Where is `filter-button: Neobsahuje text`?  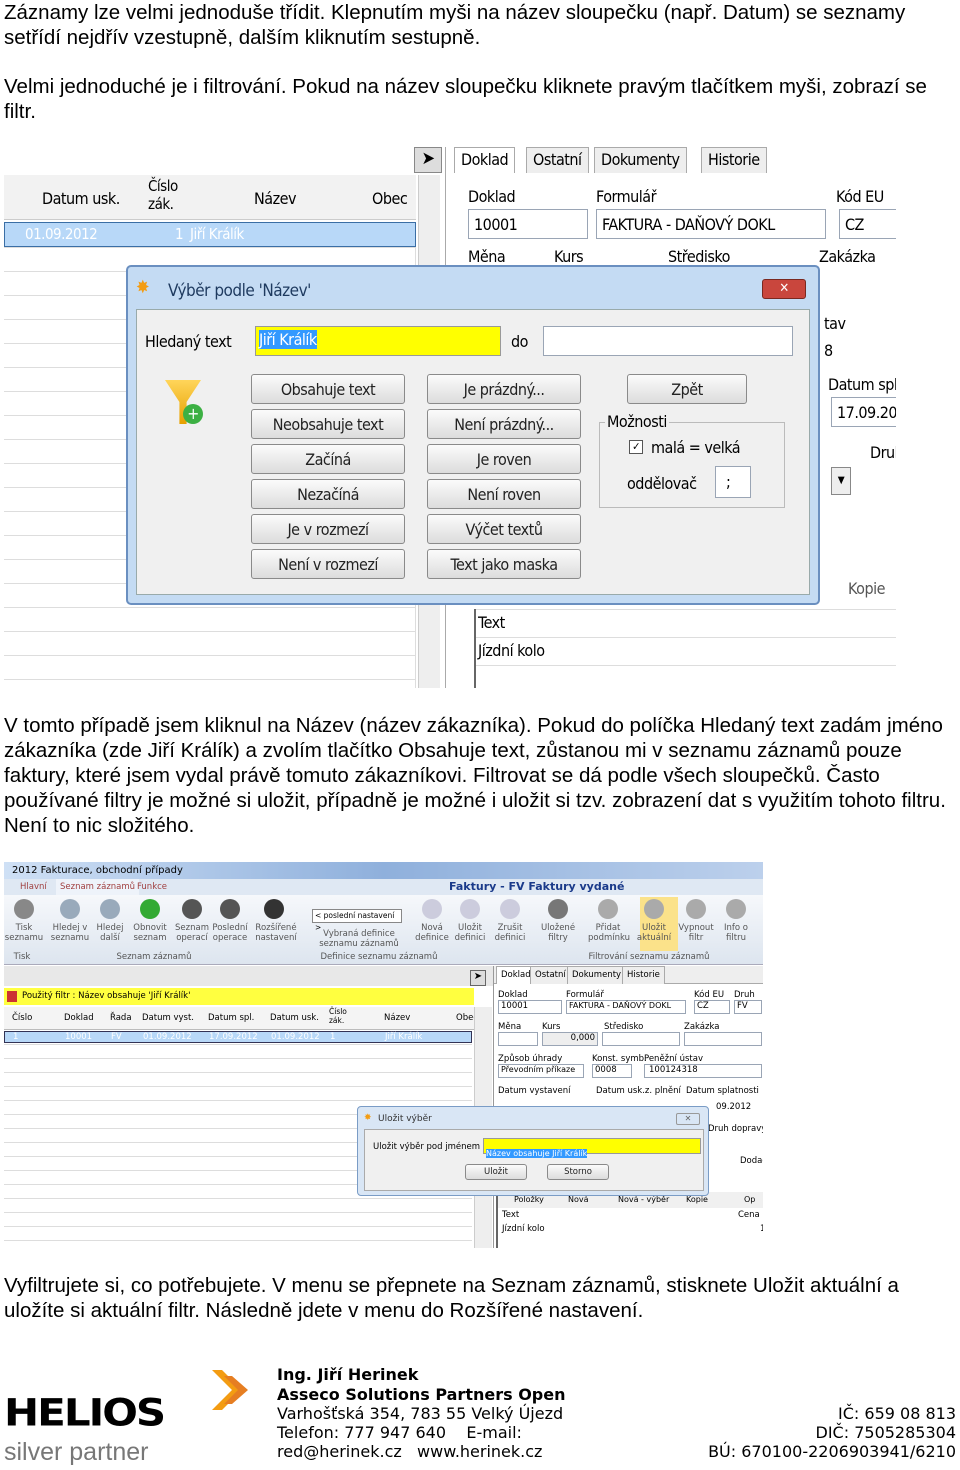 filter-button: Neobsahuje text is located at coordinates (328, 424).